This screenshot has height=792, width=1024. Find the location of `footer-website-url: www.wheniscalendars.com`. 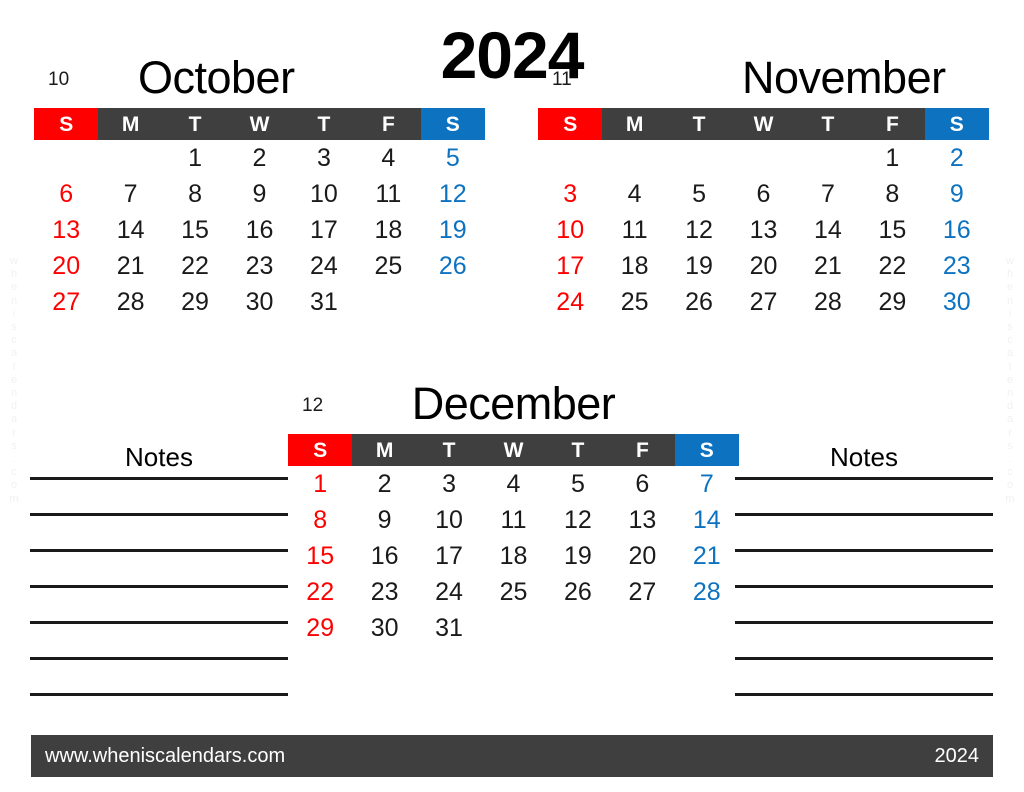

footer-website-url: www.wheniscalendars.com is located at coordinates (165, 756).